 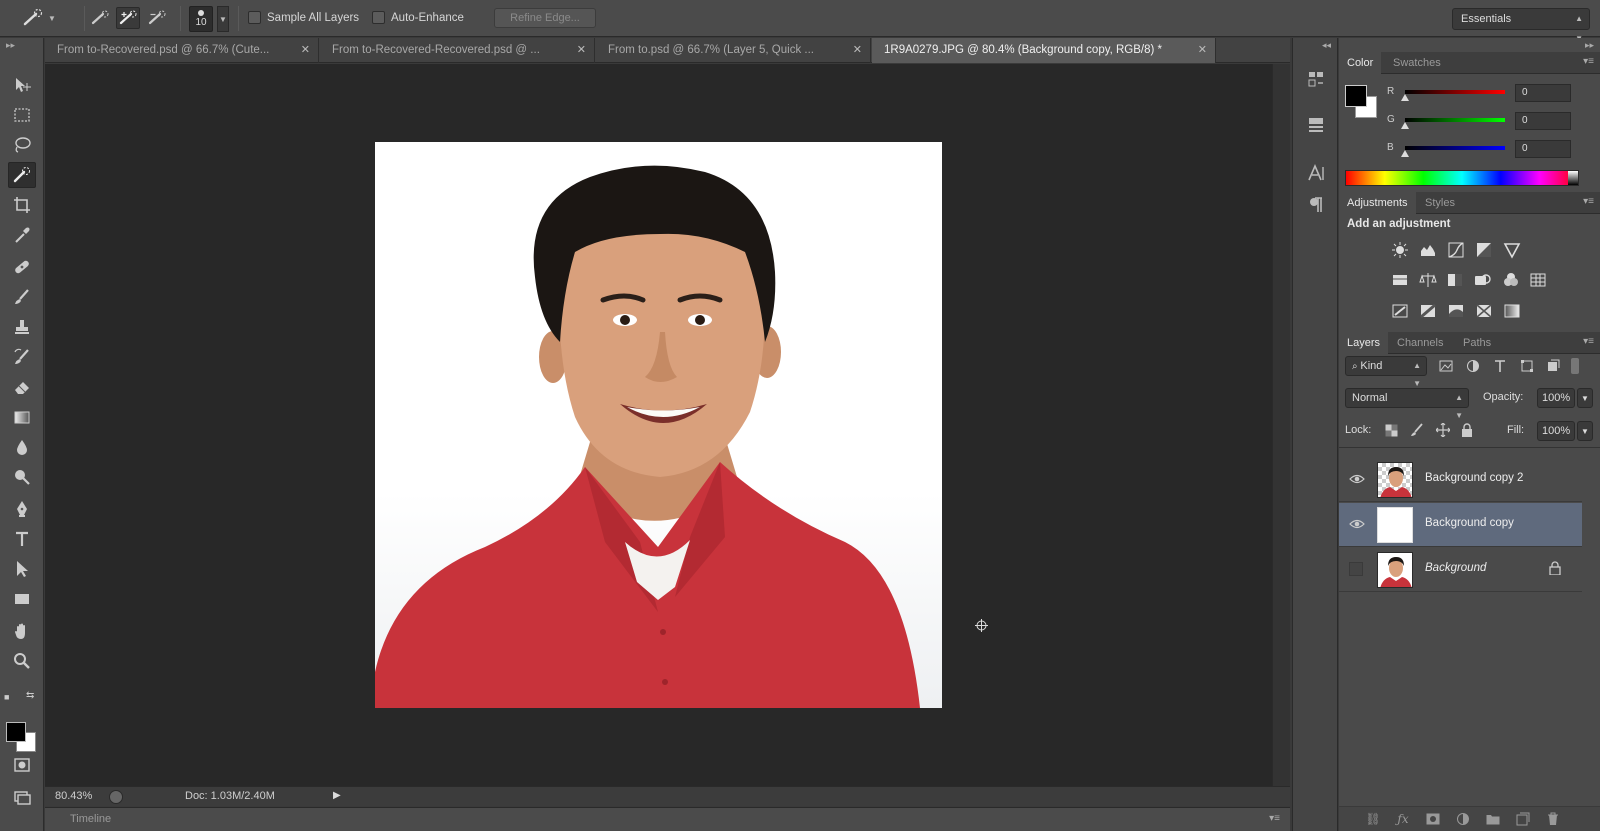 I want to click on delete-layer-icon, so click(x=1553, y=819).